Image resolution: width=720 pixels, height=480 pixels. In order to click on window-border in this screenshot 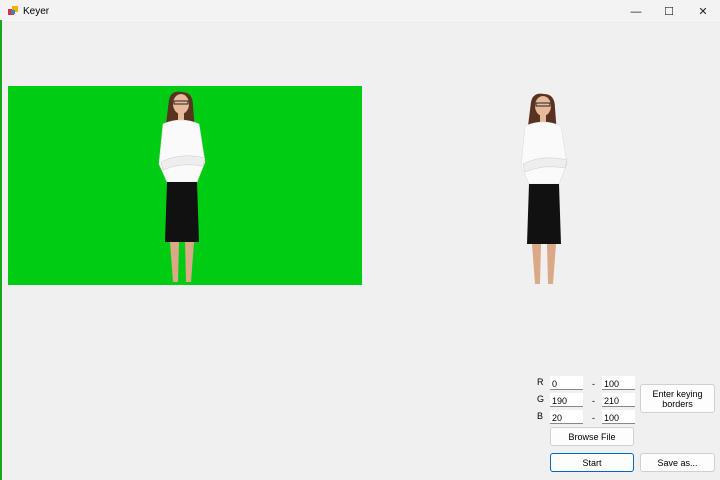, I will do `click(1, 250)`.